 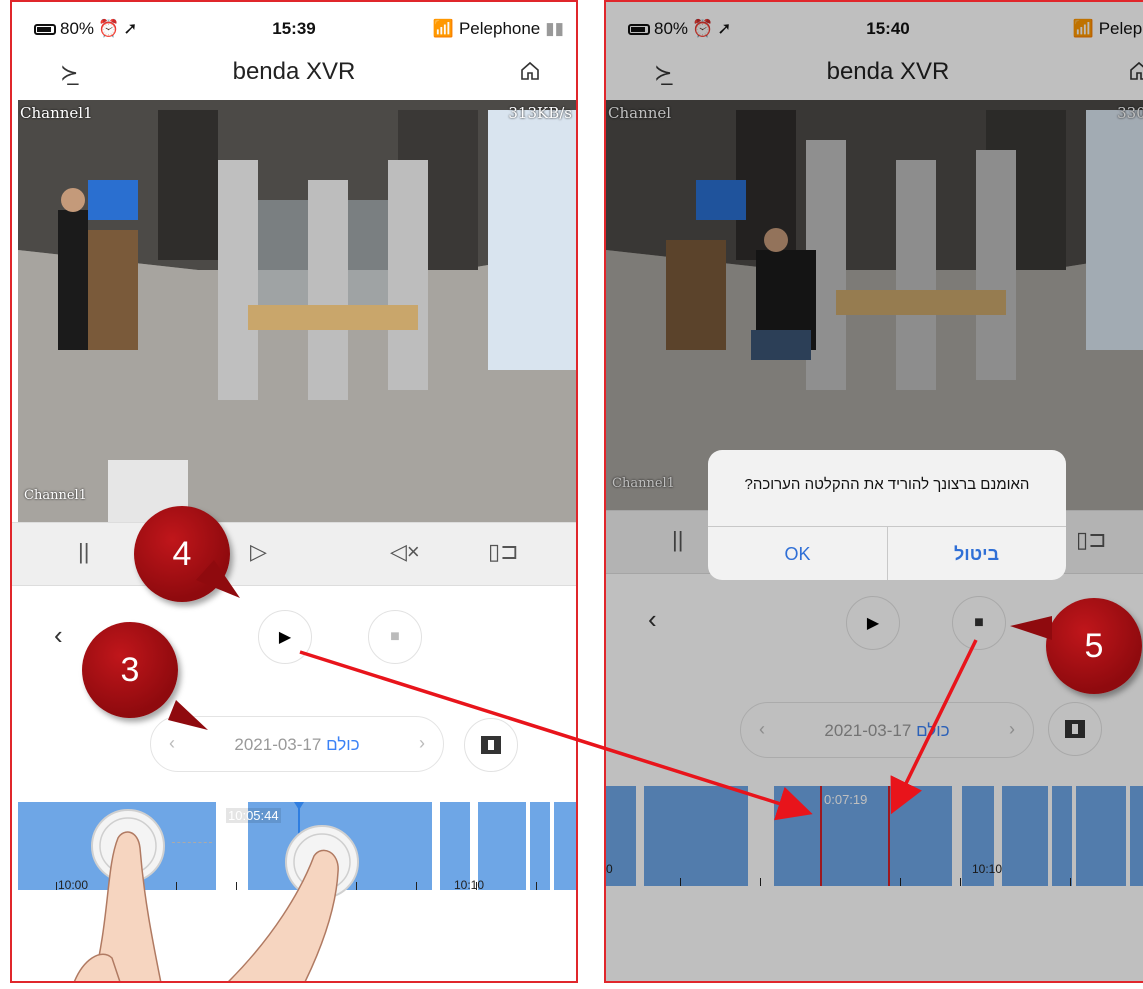 What do you see at coordinates (934, 727) in the screenshot?
I see `arrow-stop-to-marker` at bounding box center [934, 727].